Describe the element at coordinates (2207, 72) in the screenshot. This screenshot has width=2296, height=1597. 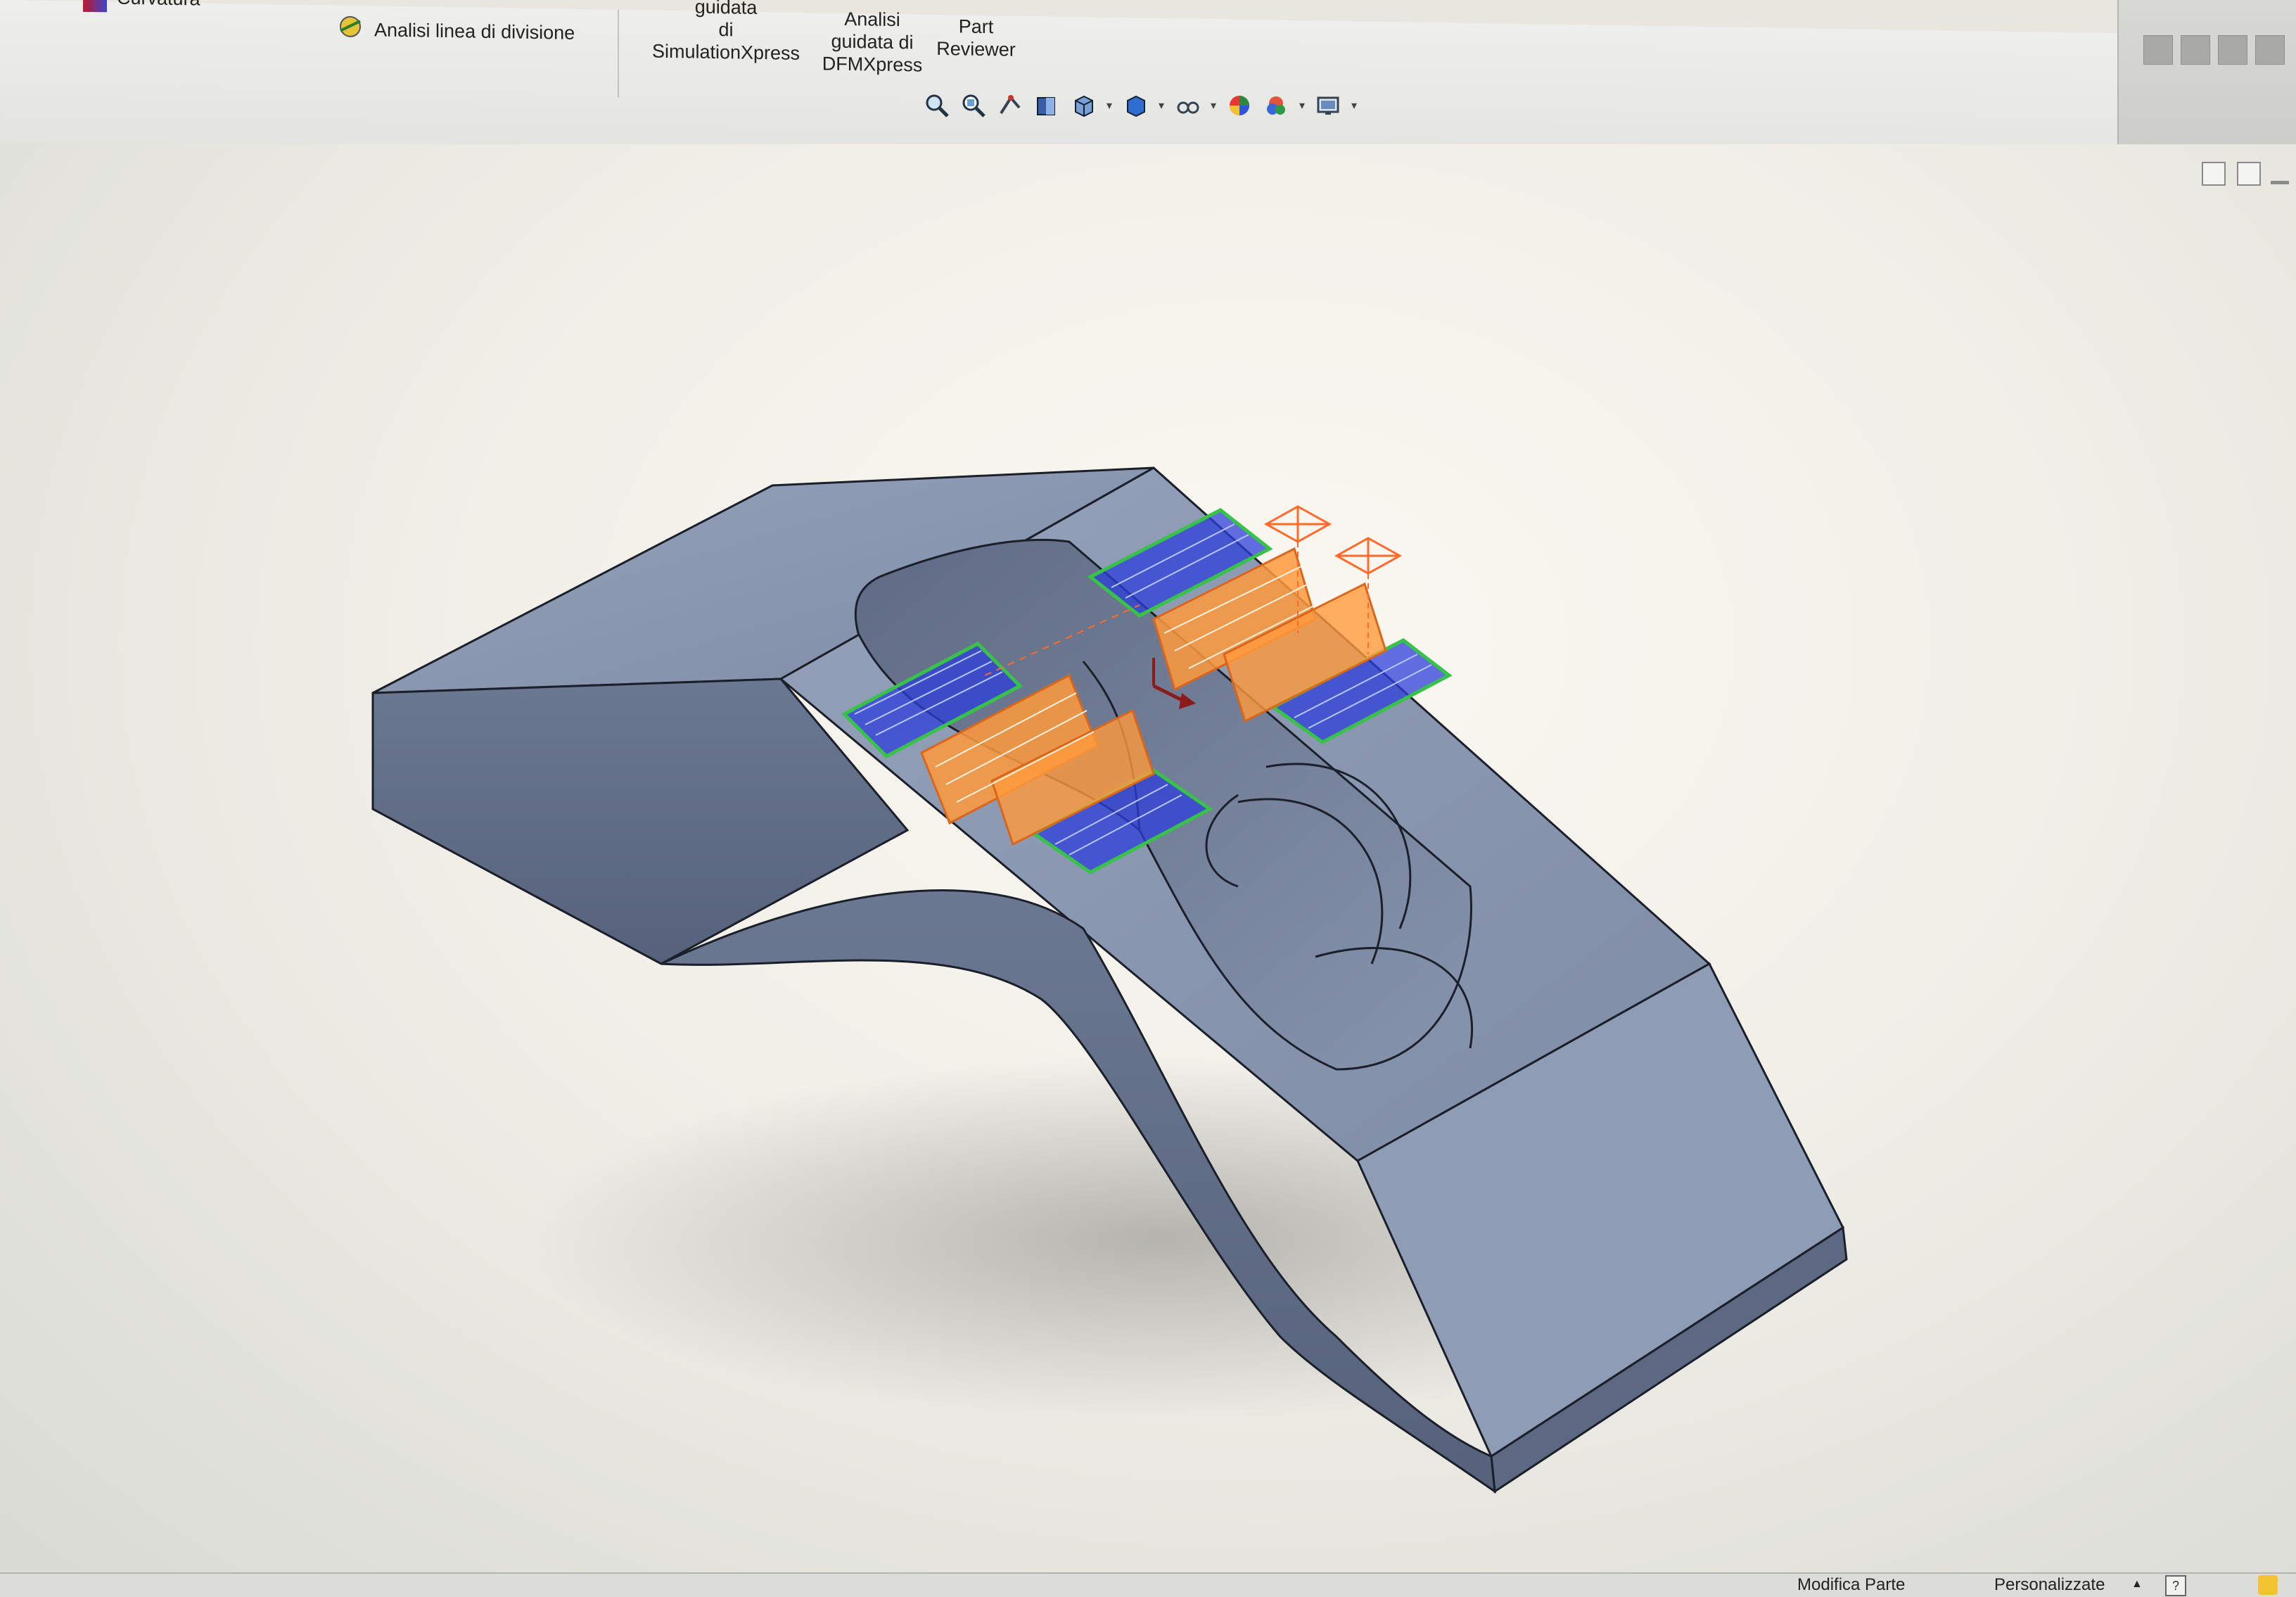
I see `task-pane-header` at that location.